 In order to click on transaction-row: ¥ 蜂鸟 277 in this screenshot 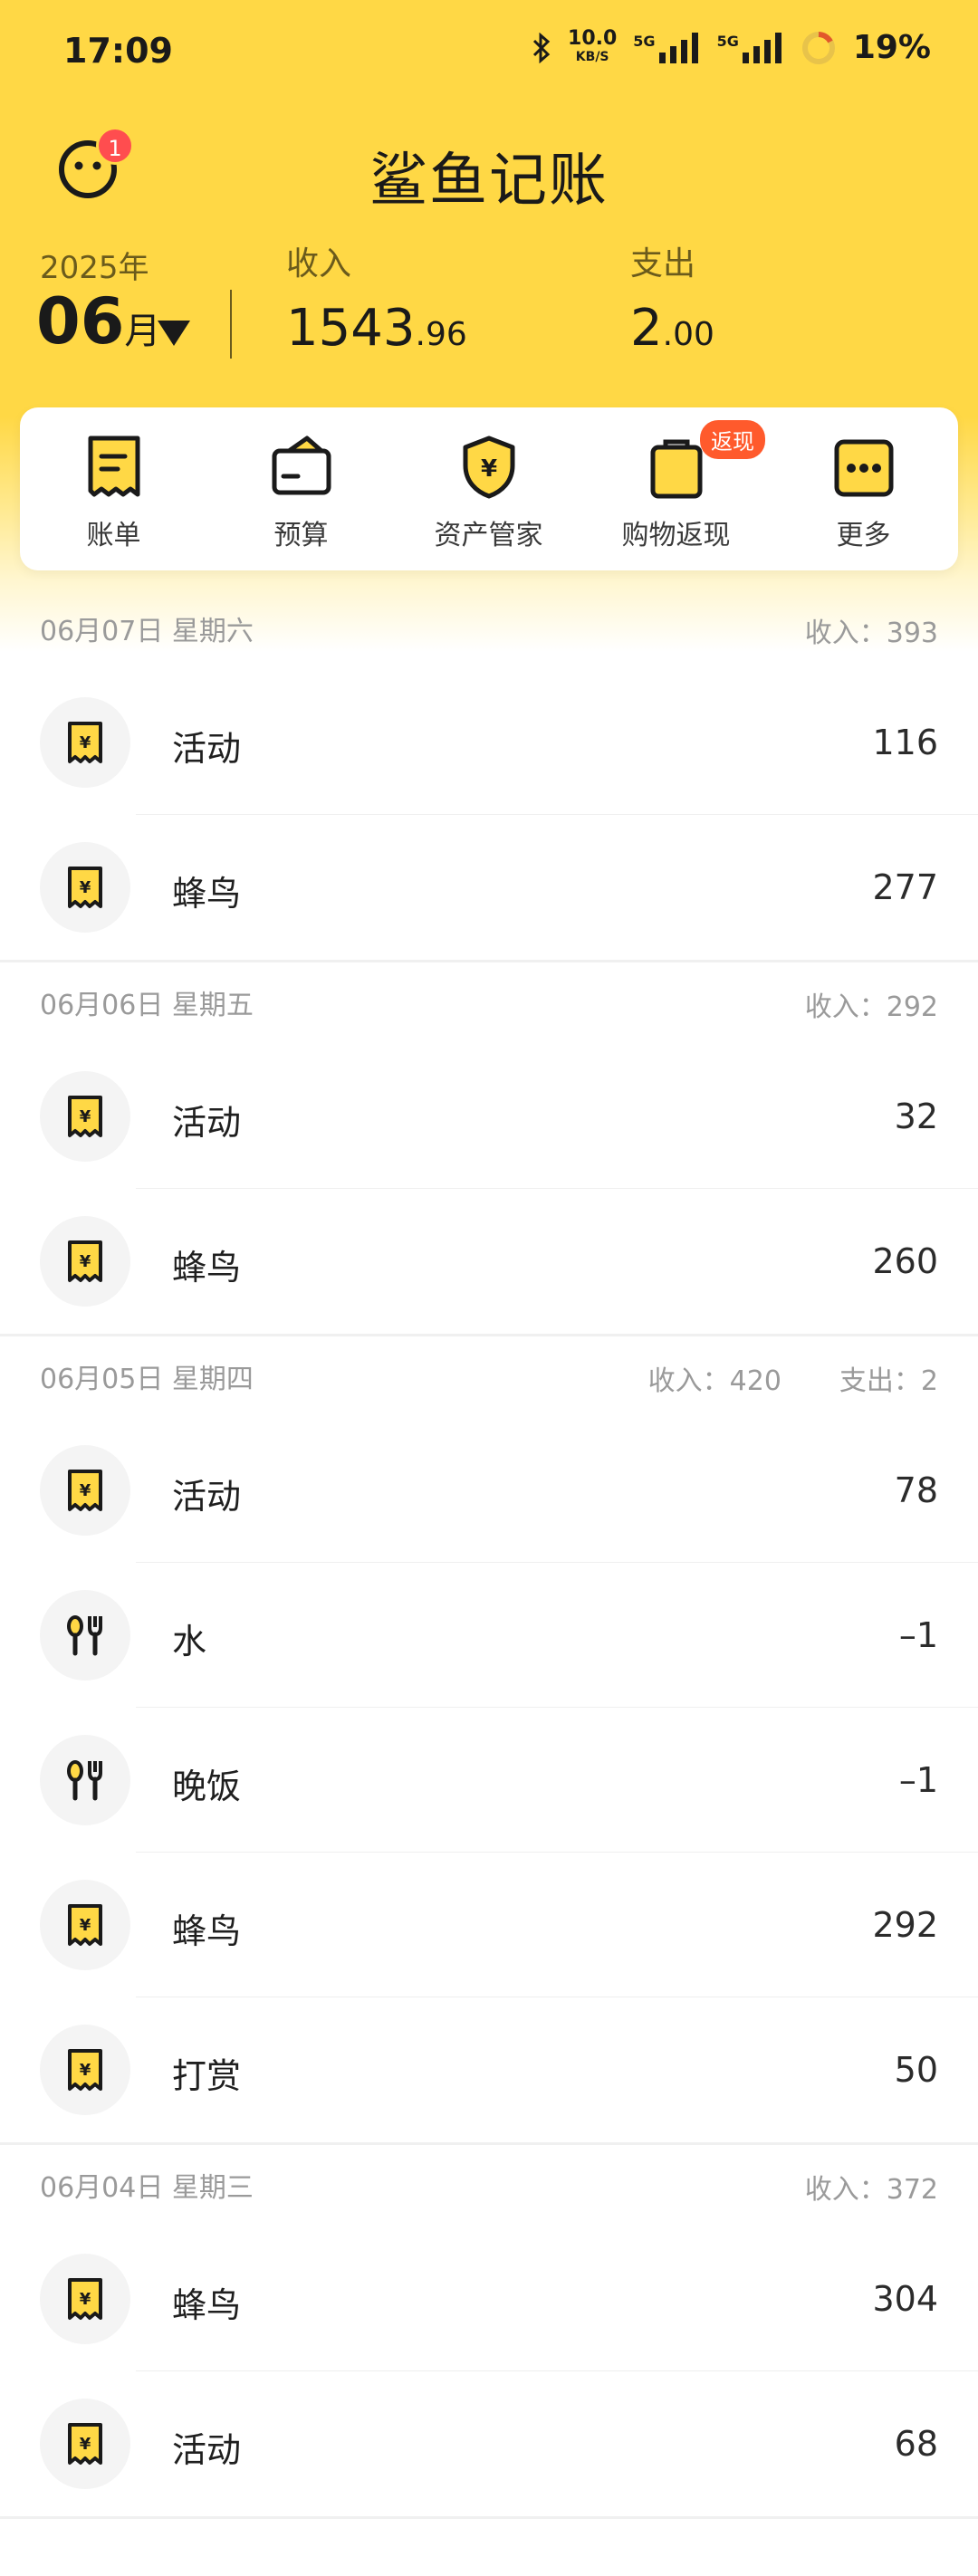, I will do `click(489, 887)`.